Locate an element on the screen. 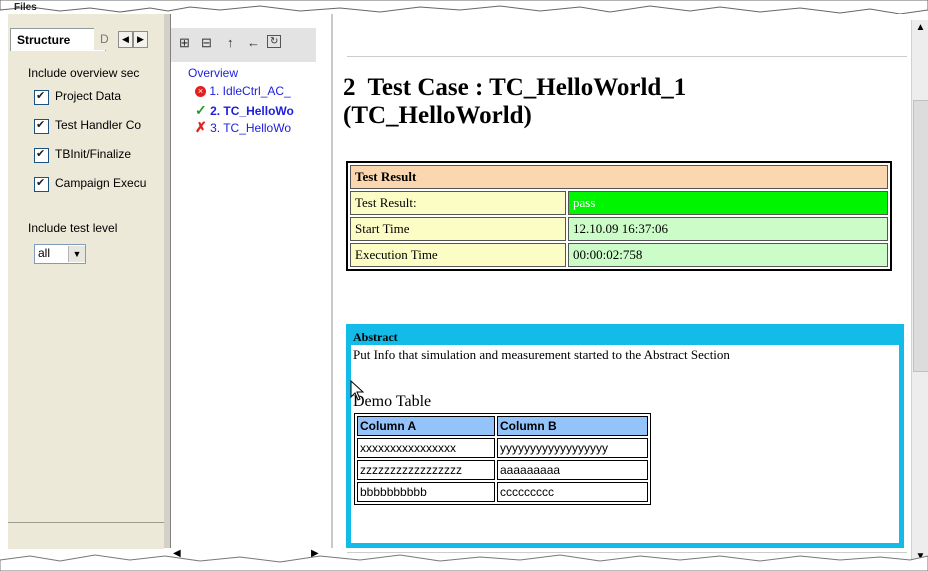  left-tabs: Structure D ◀ ▶ is located at coordinates (86, 40).